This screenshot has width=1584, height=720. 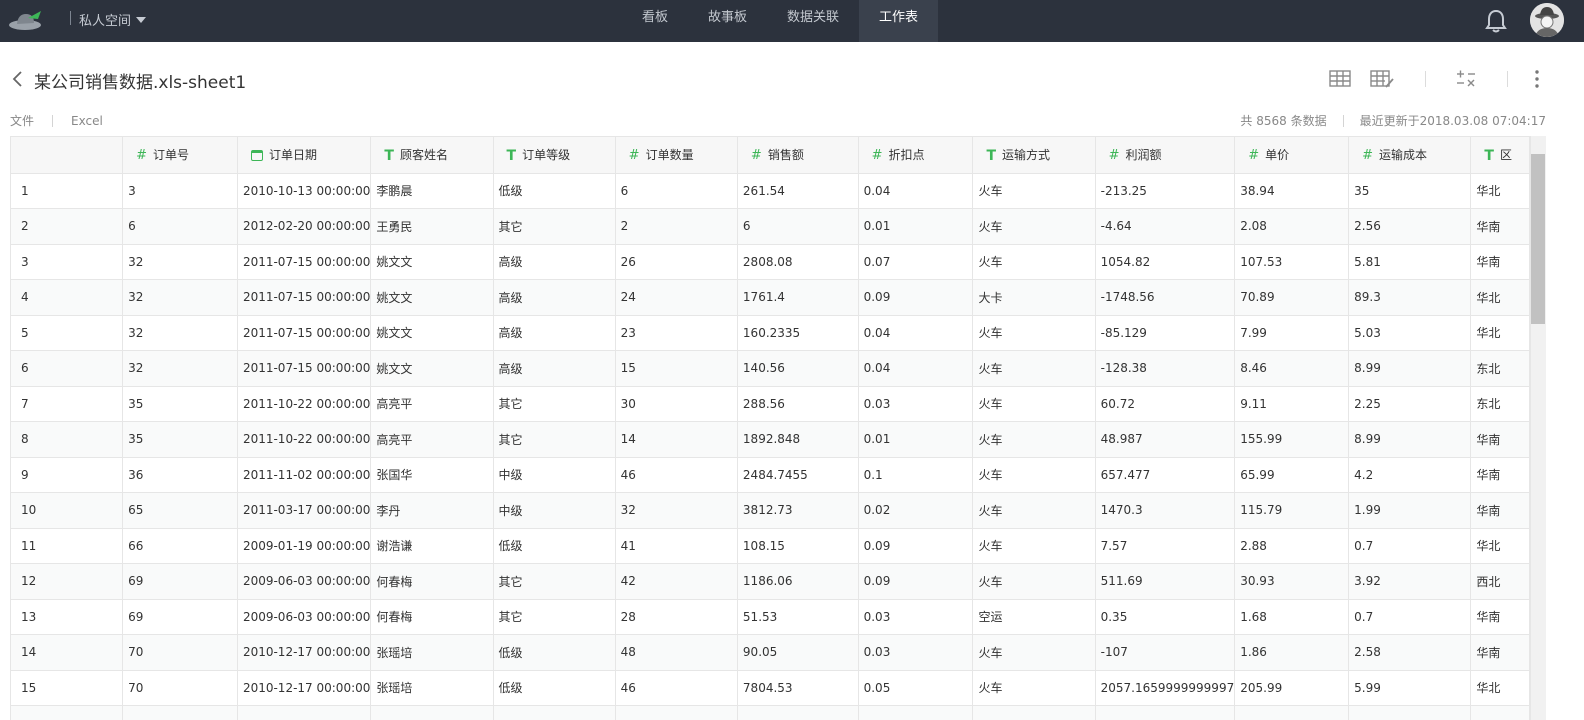 I want to click on row-number: 7, so click(x=67, y=404).